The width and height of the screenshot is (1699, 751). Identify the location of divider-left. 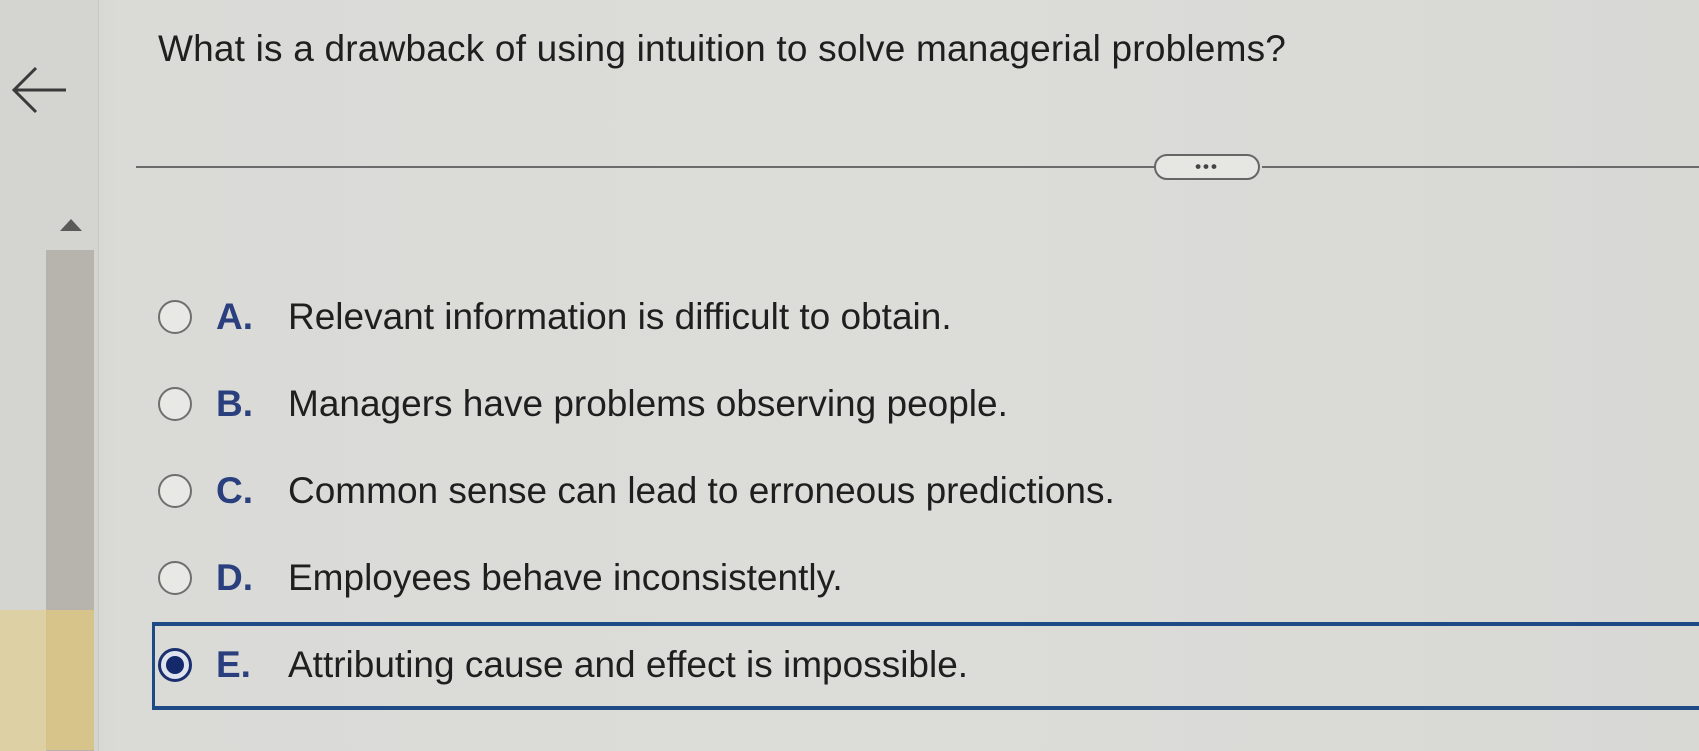
(646, 167).